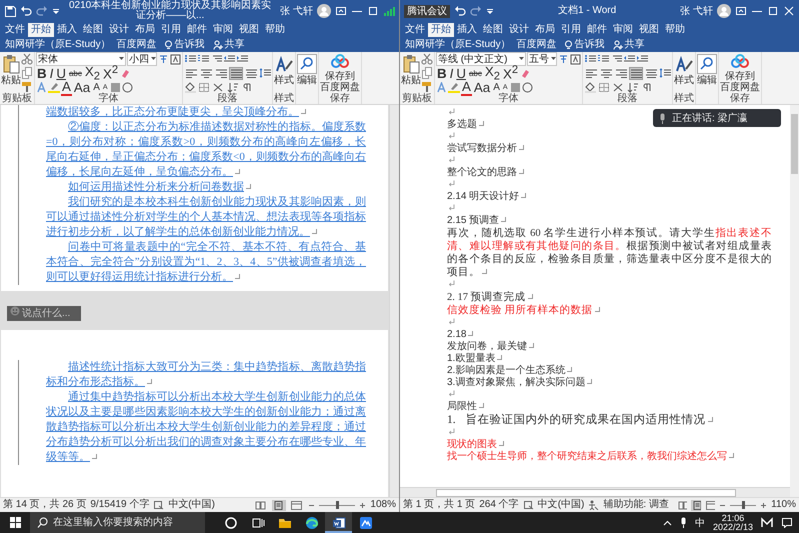  I want to click on font-size-field: 五号, so click(542, 59).